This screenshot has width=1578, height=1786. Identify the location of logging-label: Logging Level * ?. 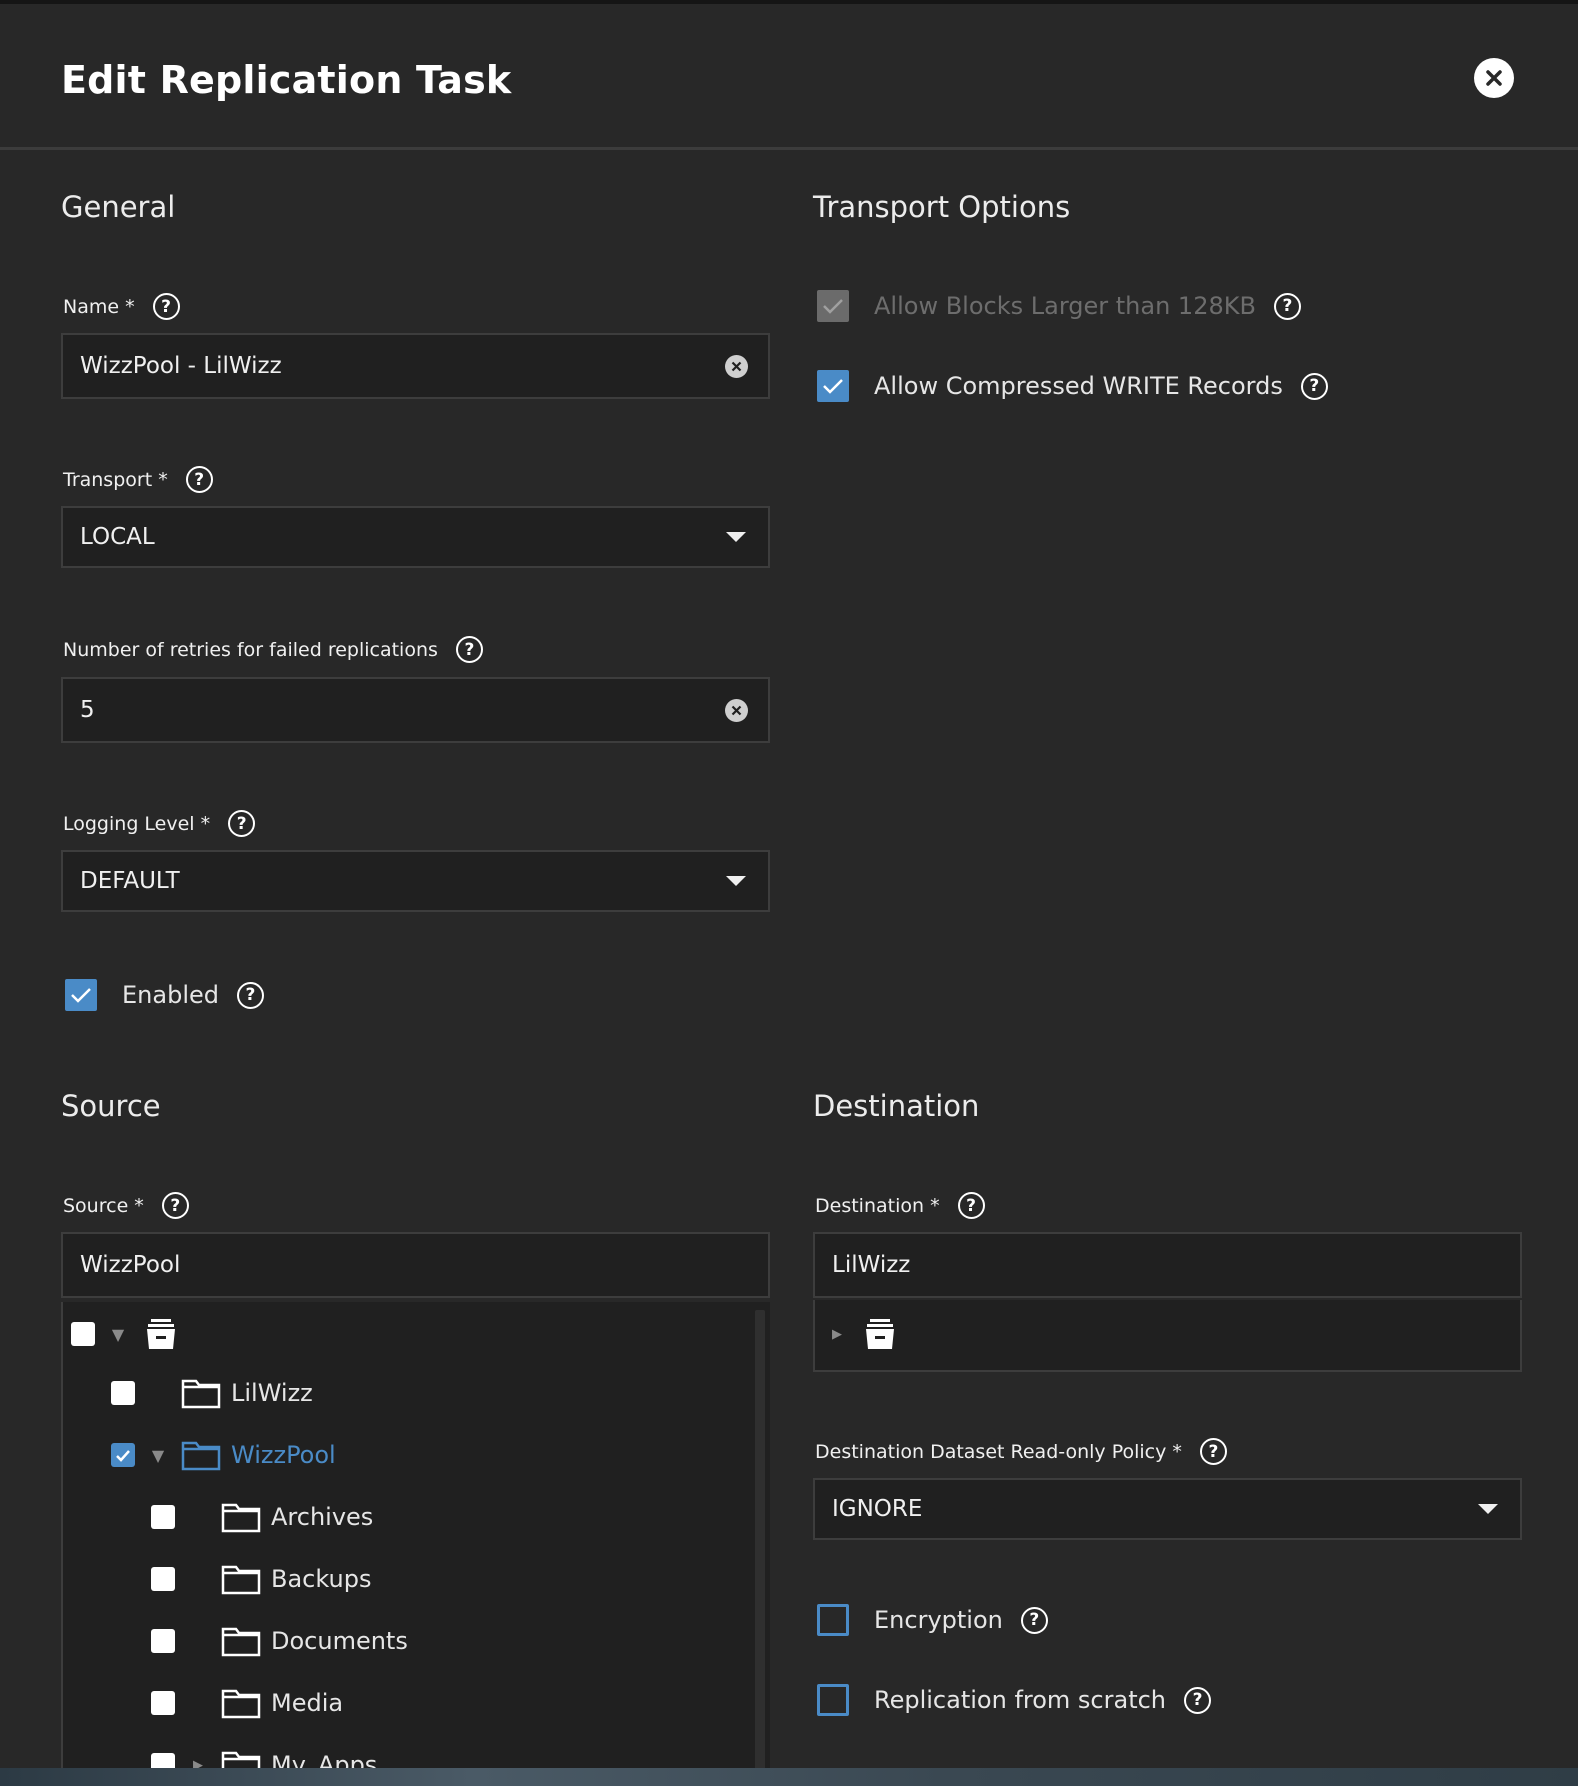
(159, 823).